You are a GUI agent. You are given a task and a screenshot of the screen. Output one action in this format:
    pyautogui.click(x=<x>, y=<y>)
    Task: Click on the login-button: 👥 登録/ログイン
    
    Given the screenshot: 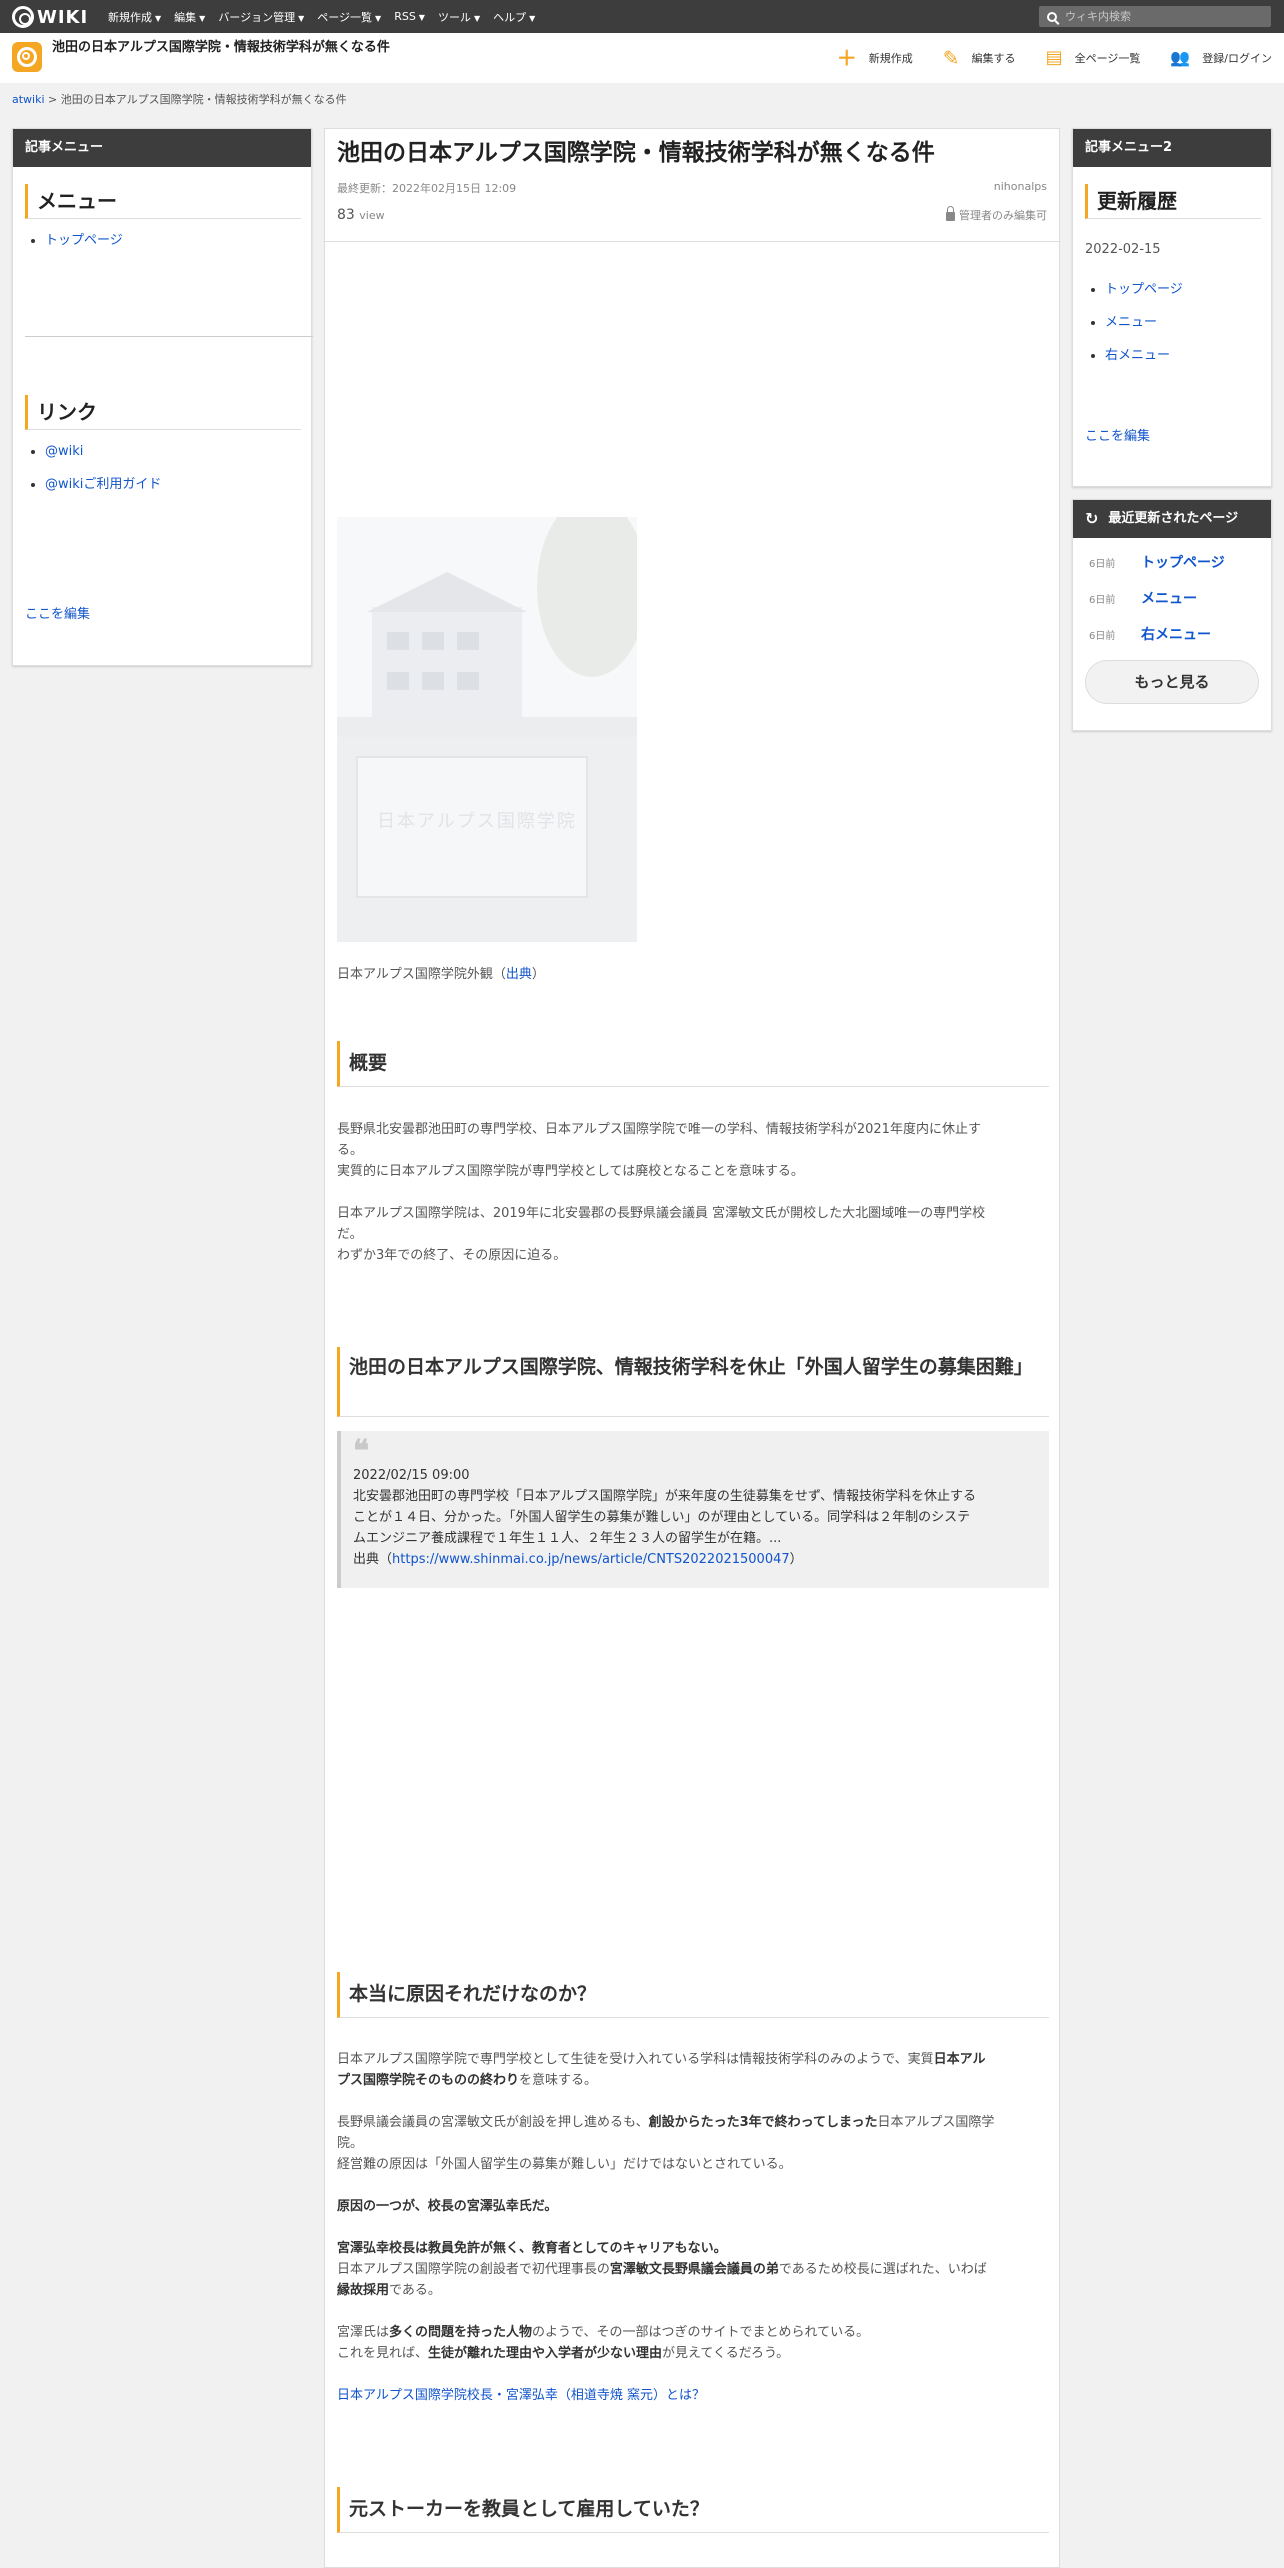 What is the action you would take?
    pyautogui.click(x=1221, y=58)
    